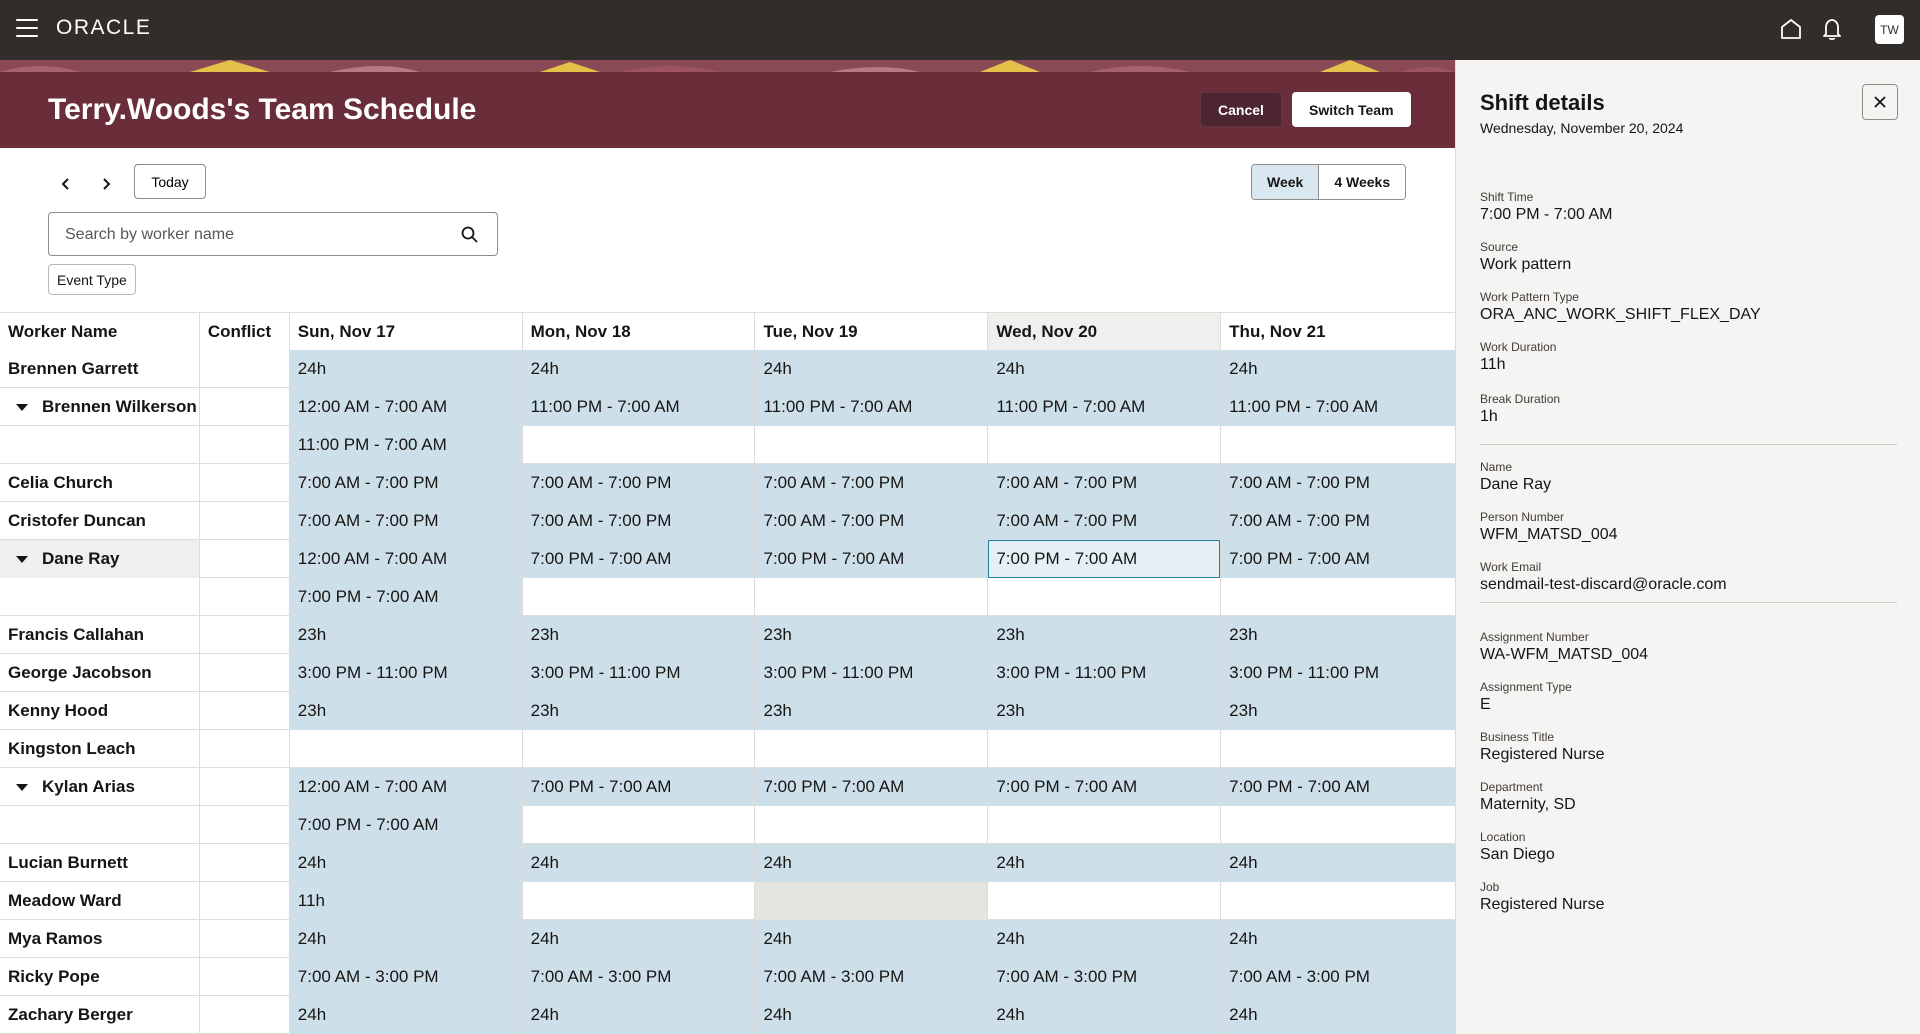 The image size is (1920, 1034). Describe the element at coordinates (66, 184) in the screenshot. I see `previous-week-button` at that location.